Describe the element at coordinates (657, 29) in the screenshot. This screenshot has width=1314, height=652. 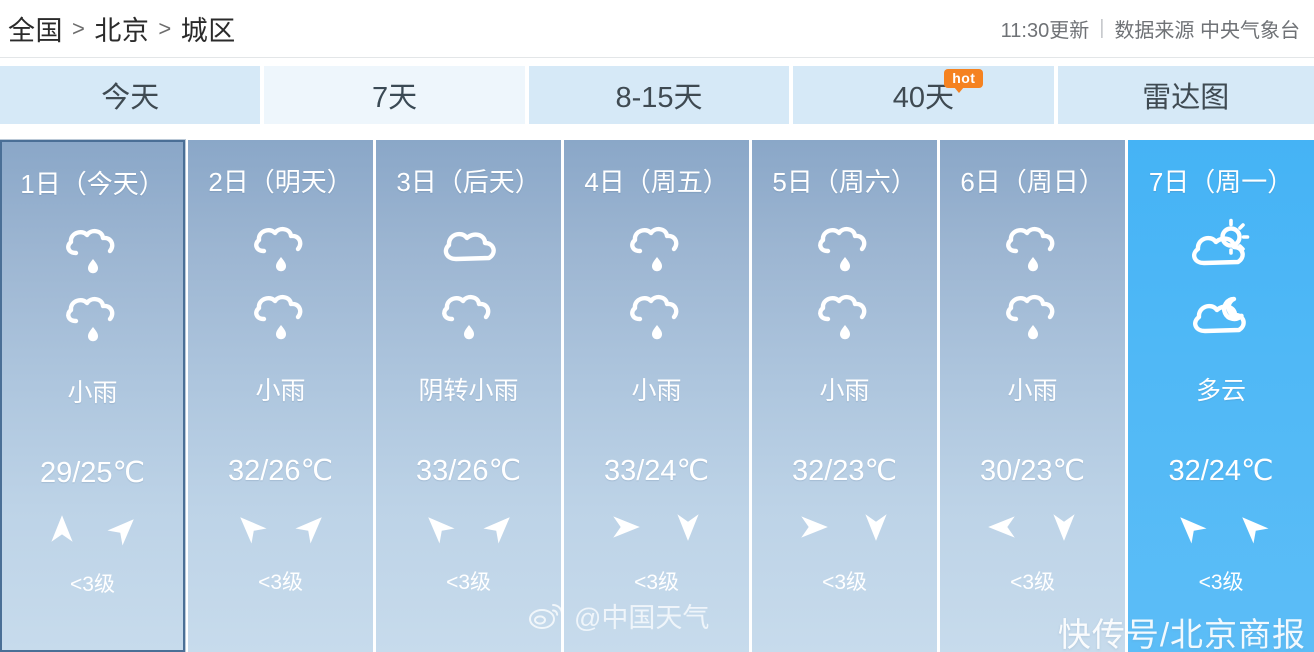
I see `page-header: 全国 > 北京 > 城区 11:30更新 | 数据来源 中央气象台` at that location.